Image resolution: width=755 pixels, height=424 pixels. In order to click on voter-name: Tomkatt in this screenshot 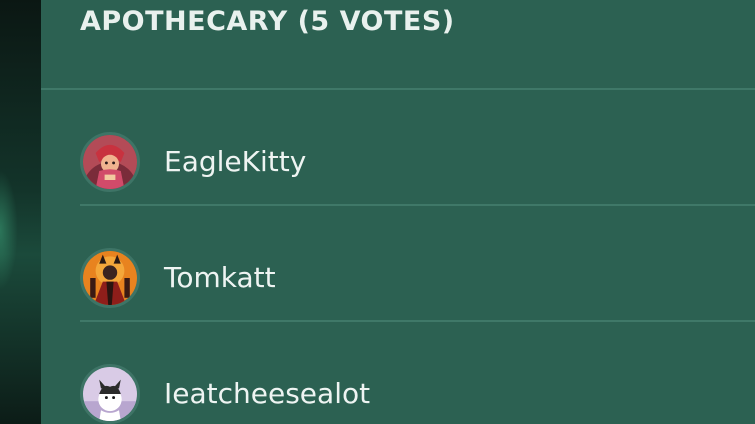, I will do `click(220, 277)`.